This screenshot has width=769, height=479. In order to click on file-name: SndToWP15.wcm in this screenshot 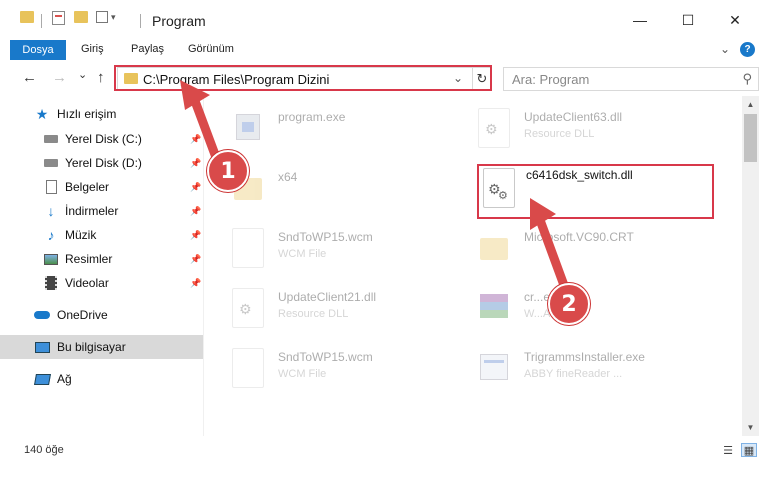, I will do `click(325, 237)`.